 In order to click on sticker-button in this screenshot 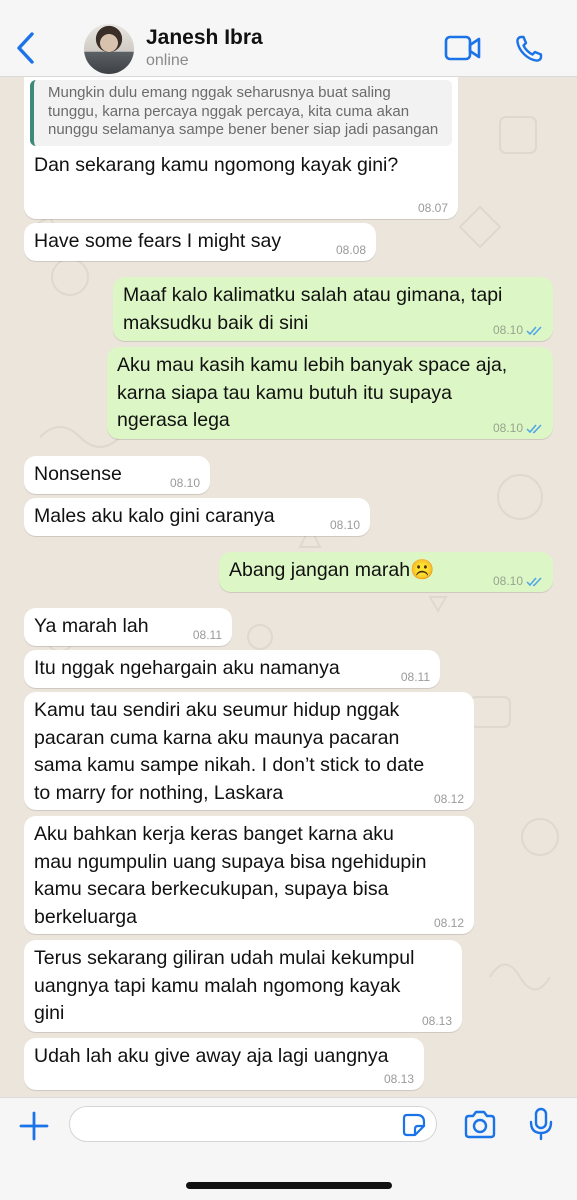, I will do `click(414, 1125)`.